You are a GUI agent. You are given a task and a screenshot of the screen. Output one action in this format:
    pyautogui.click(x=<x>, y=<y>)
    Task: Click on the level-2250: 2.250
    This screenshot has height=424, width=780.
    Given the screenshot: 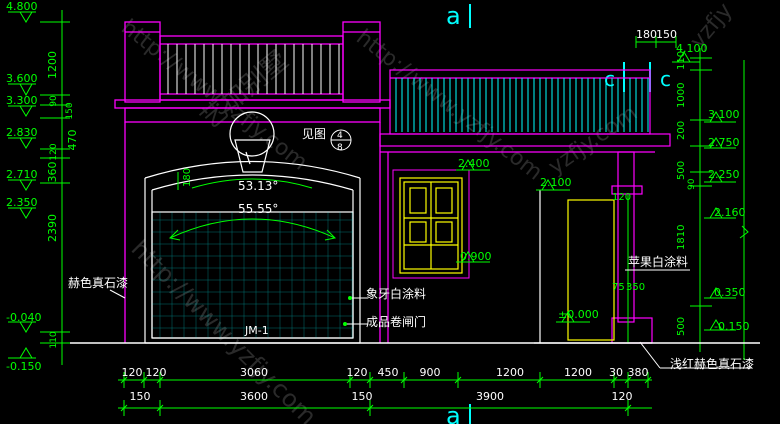 What is the action you would take?
    pyautogui.click(x=724, y=174)
    